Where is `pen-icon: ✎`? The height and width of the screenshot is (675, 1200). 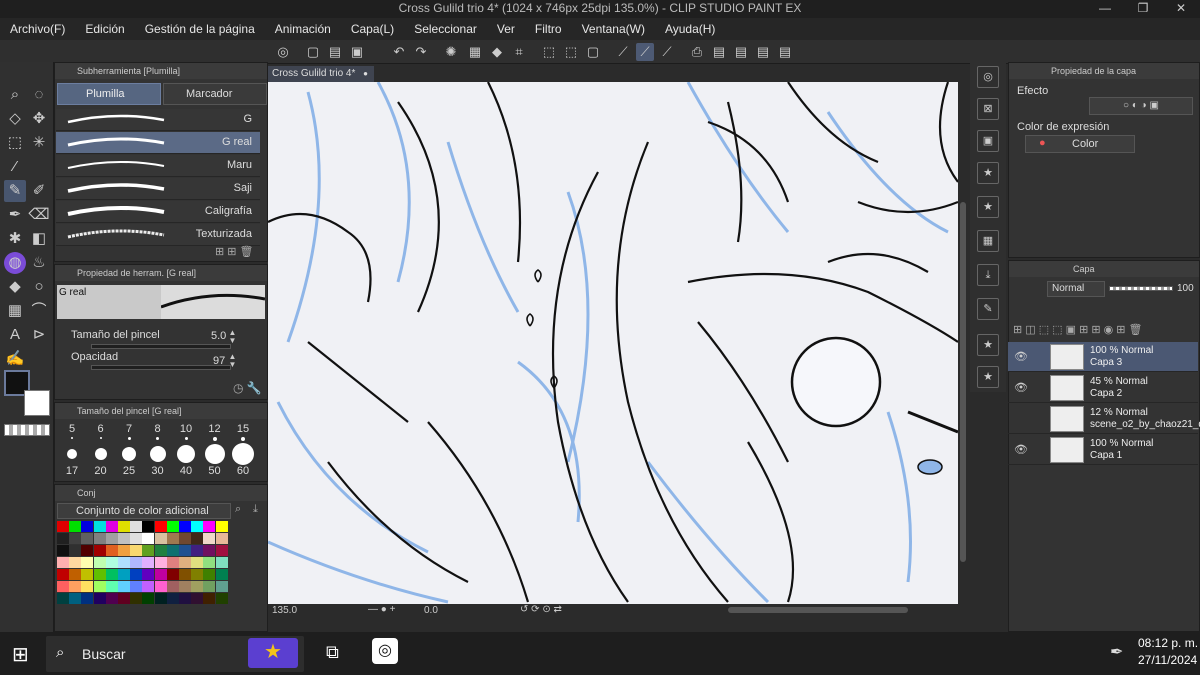
pen-icon: ✎ is located at coordinates (15, 191).